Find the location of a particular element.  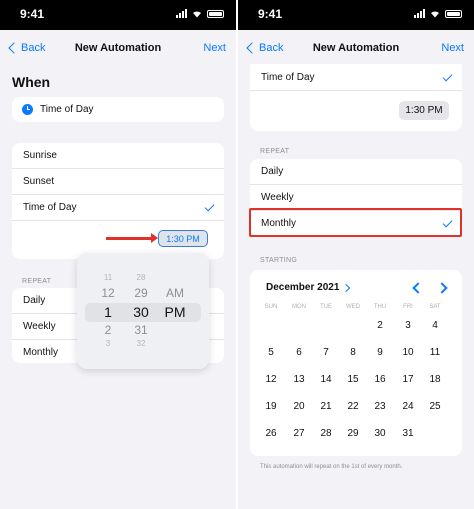

red-arrow-annotation is located at coordinates (132, 238).